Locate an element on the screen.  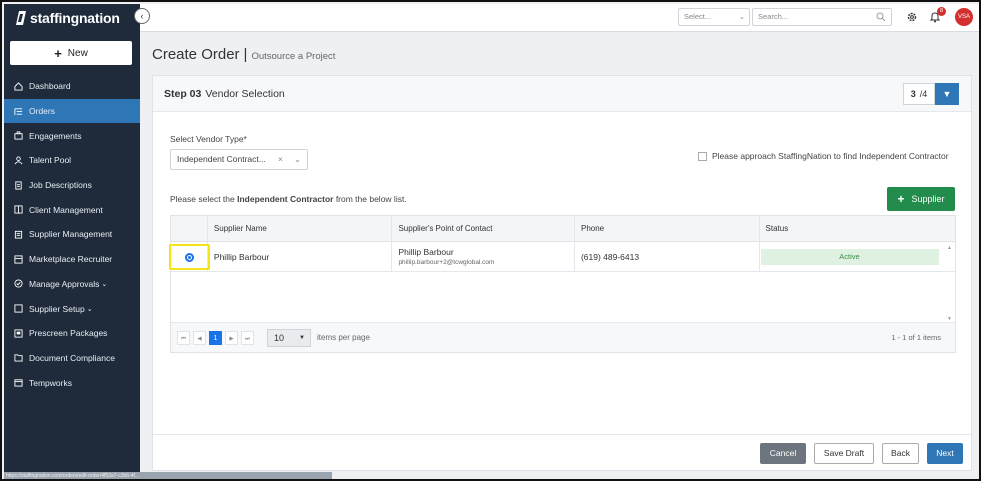
sidebar-item-label: Tempworks is located at coordinates (50, 382).